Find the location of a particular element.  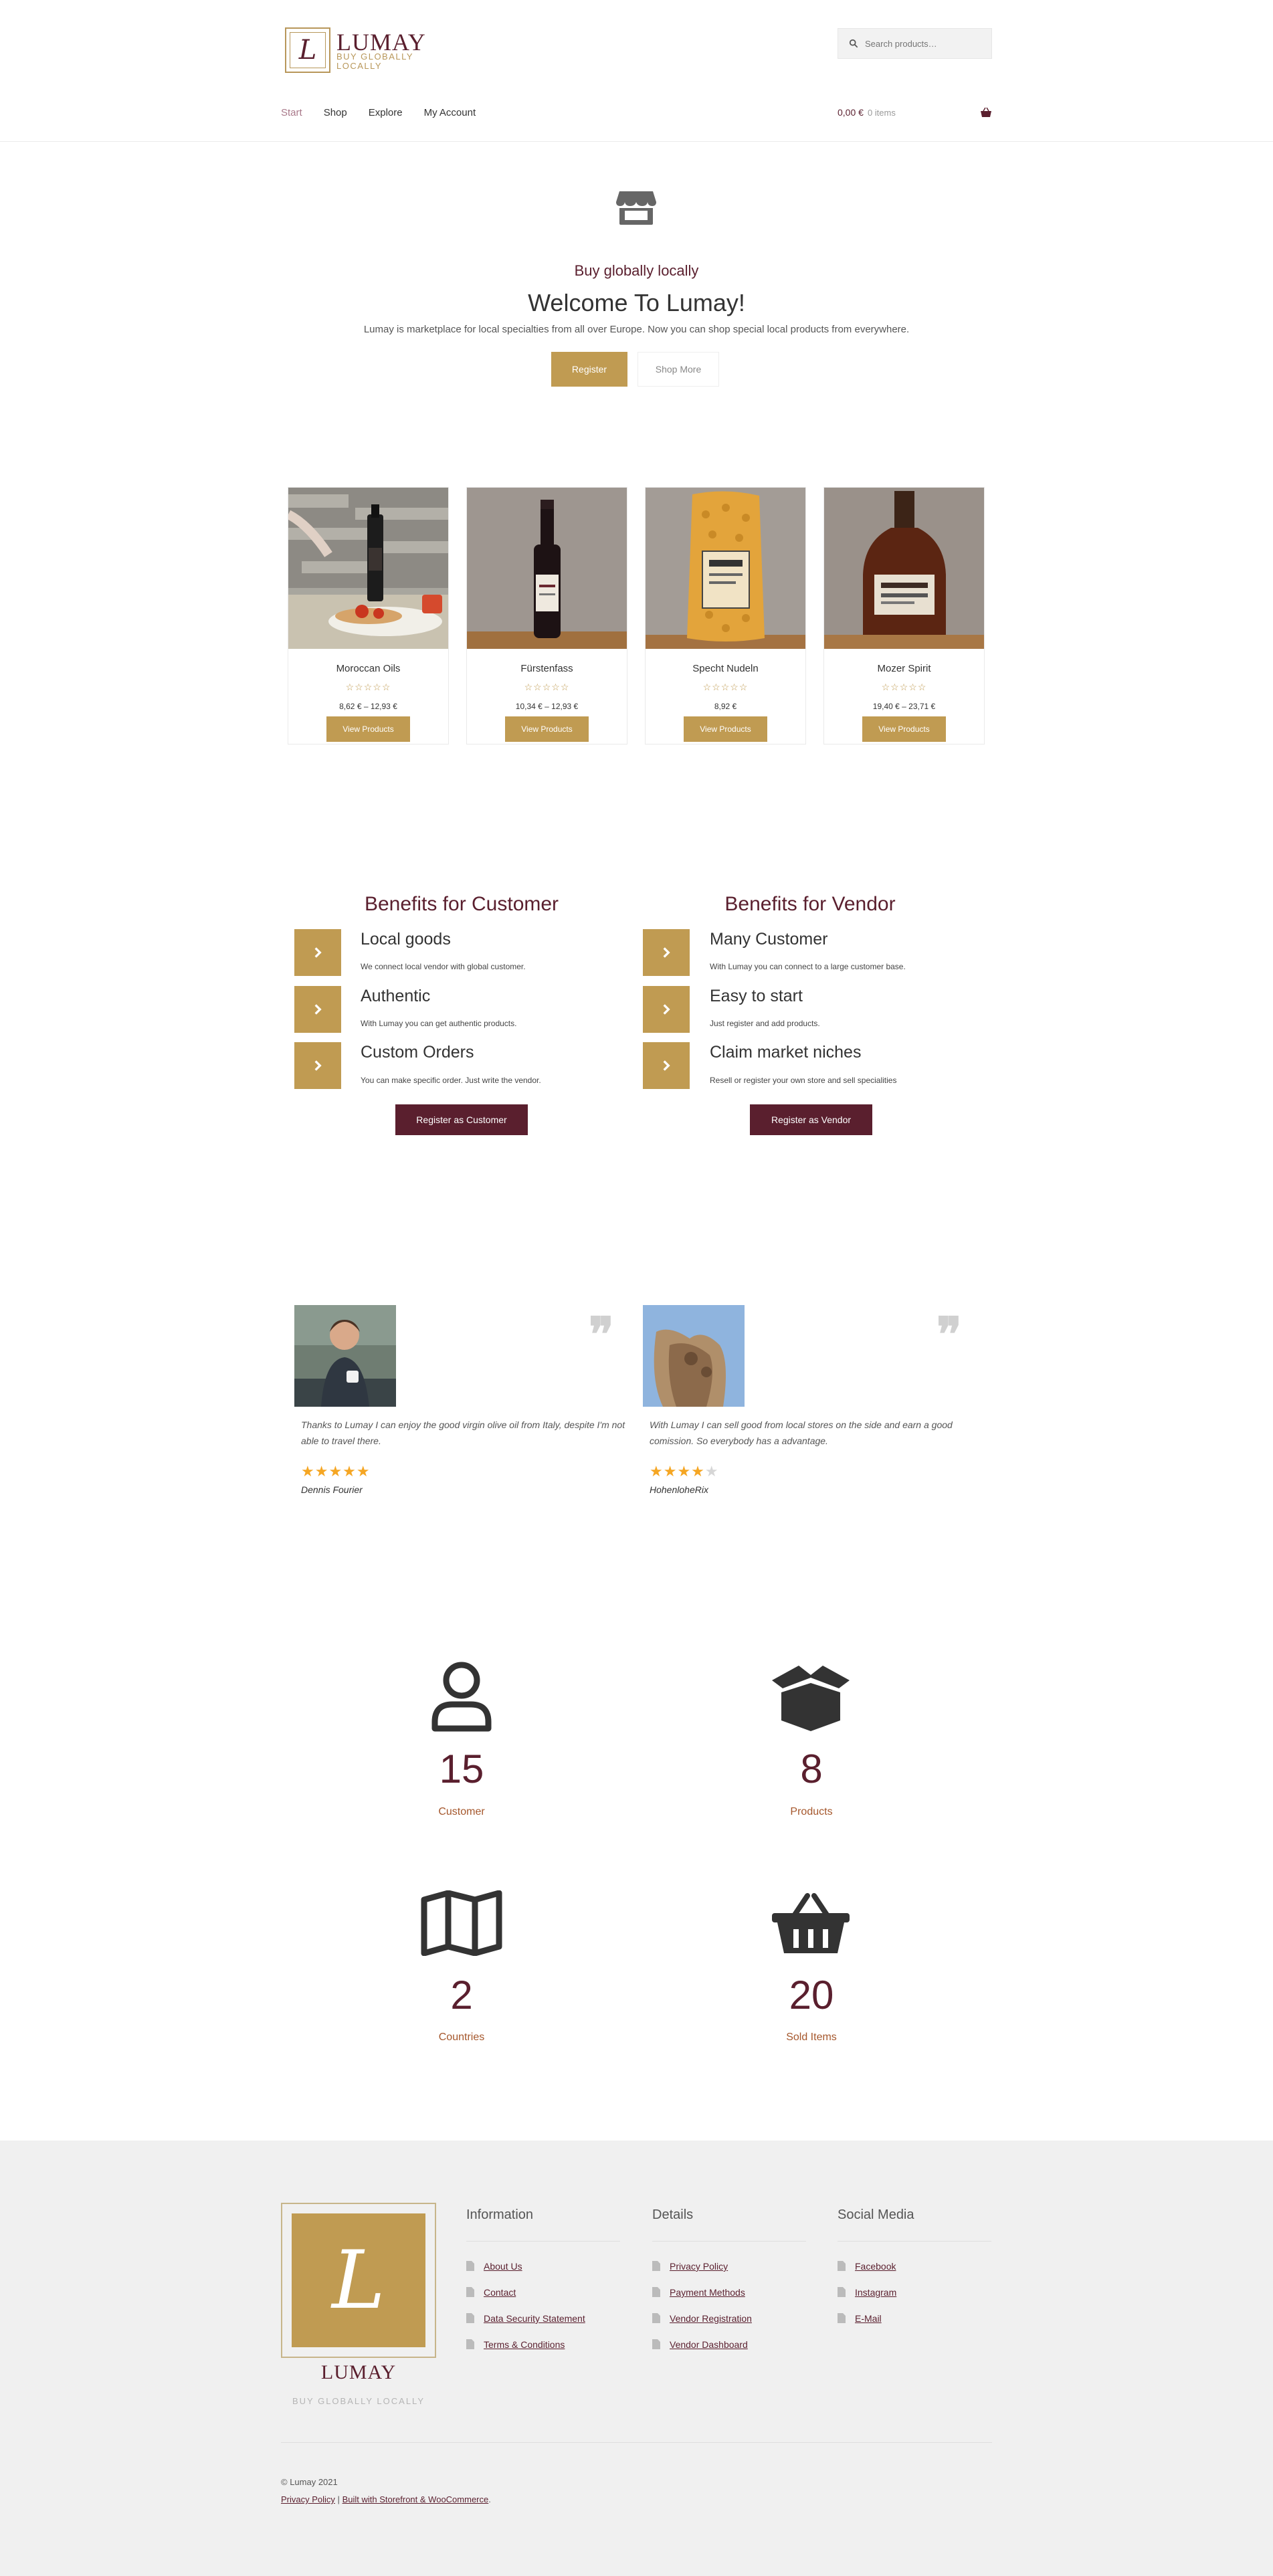

footer-logo: L is located at coordinates (358, 2280).